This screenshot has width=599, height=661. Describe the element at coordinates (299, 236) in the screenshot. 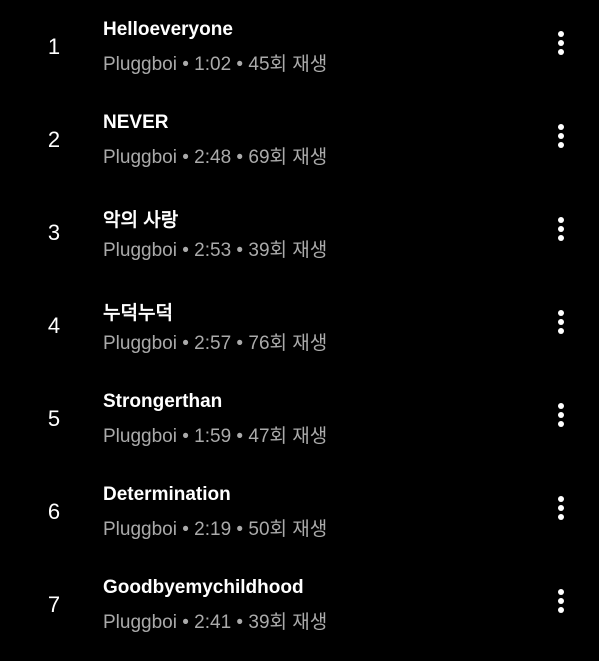

I see `track-row: 3 악의 사랑 Pluggboi • 2:53 • 39회 재생` at that location.